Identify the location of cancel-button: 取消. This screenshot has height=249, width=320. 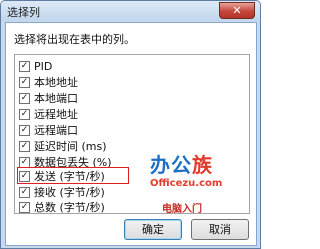
(220, 229).